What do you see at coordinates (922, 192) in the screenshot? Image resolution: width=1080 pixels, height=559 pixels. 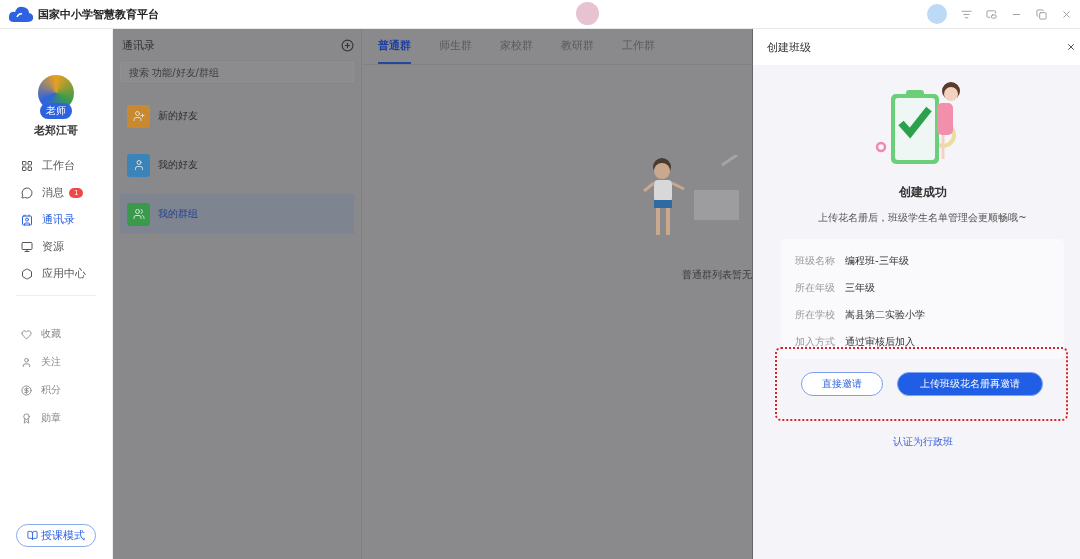 I see `success-title: 创建成功` at bounding box center [922, 192].